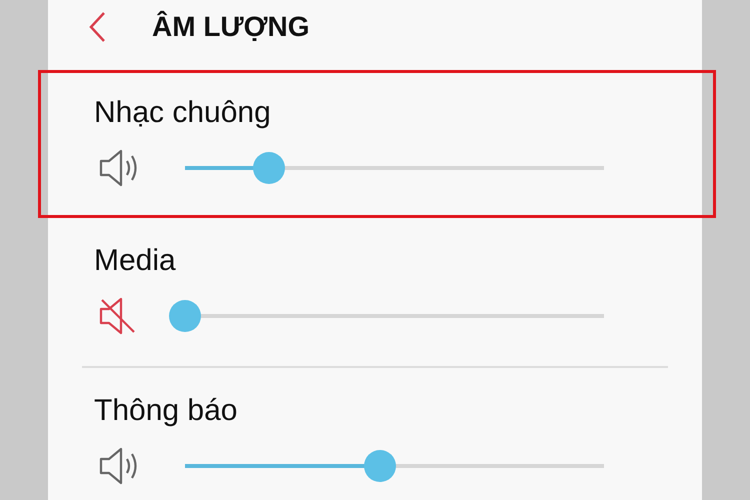 The image size is (750, 500). I want to click on channel-label: Media, so click(135, 261).